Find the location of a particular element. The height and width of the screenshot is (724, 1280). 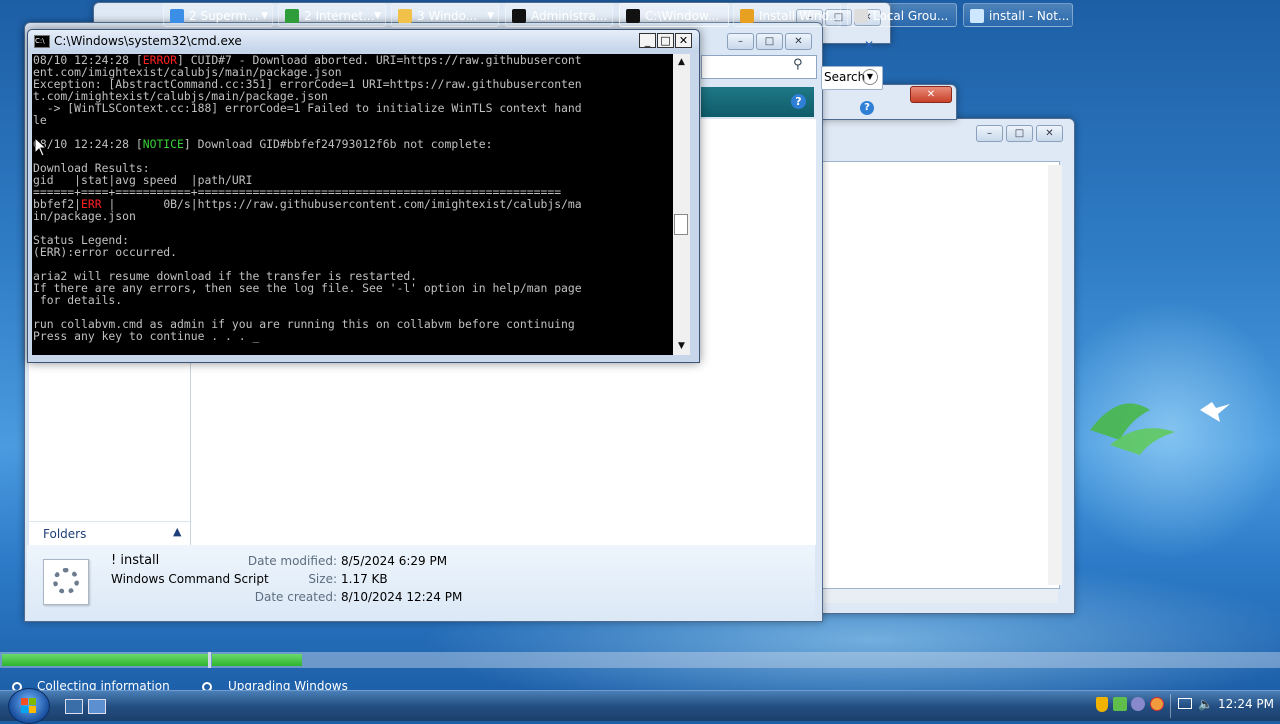

console-text-segment: Press any key to continue . . . _ is located at coordinates (146, 336).